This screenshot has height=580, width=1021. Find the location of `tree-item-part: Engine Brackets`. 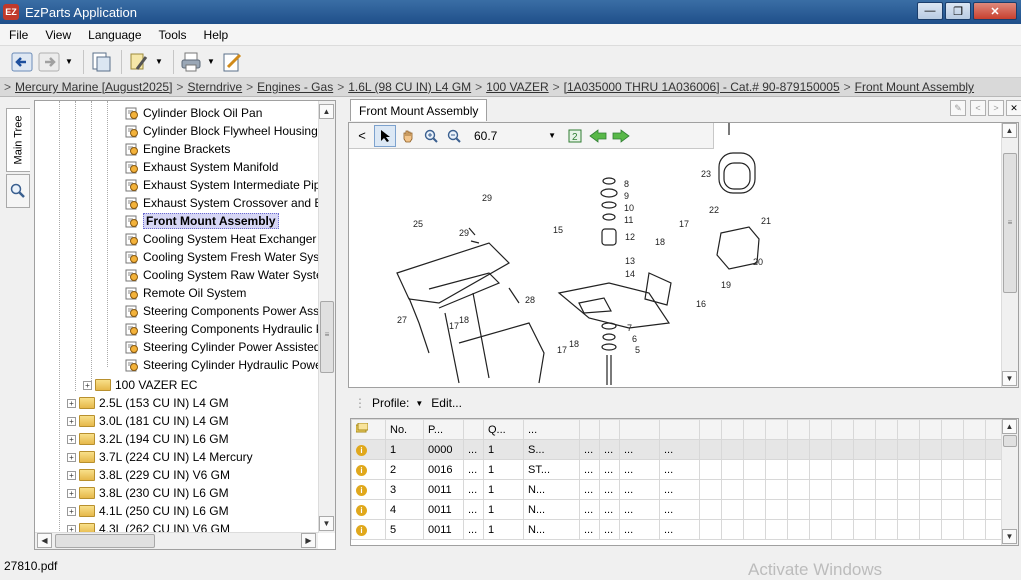

tree-item-part: Engine Brackets is located at coordinates (177, 149).